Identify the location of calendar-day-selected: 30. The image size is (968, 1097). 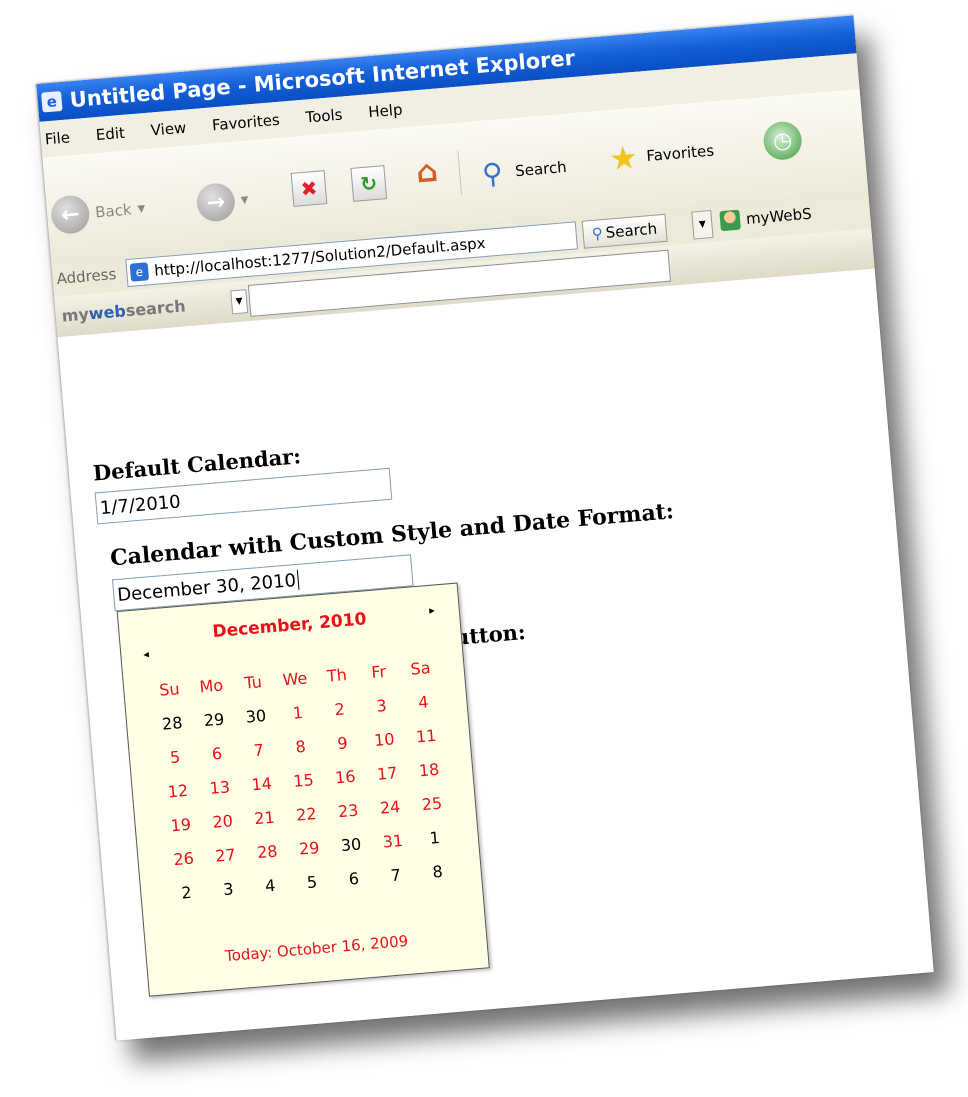
(351, 844).